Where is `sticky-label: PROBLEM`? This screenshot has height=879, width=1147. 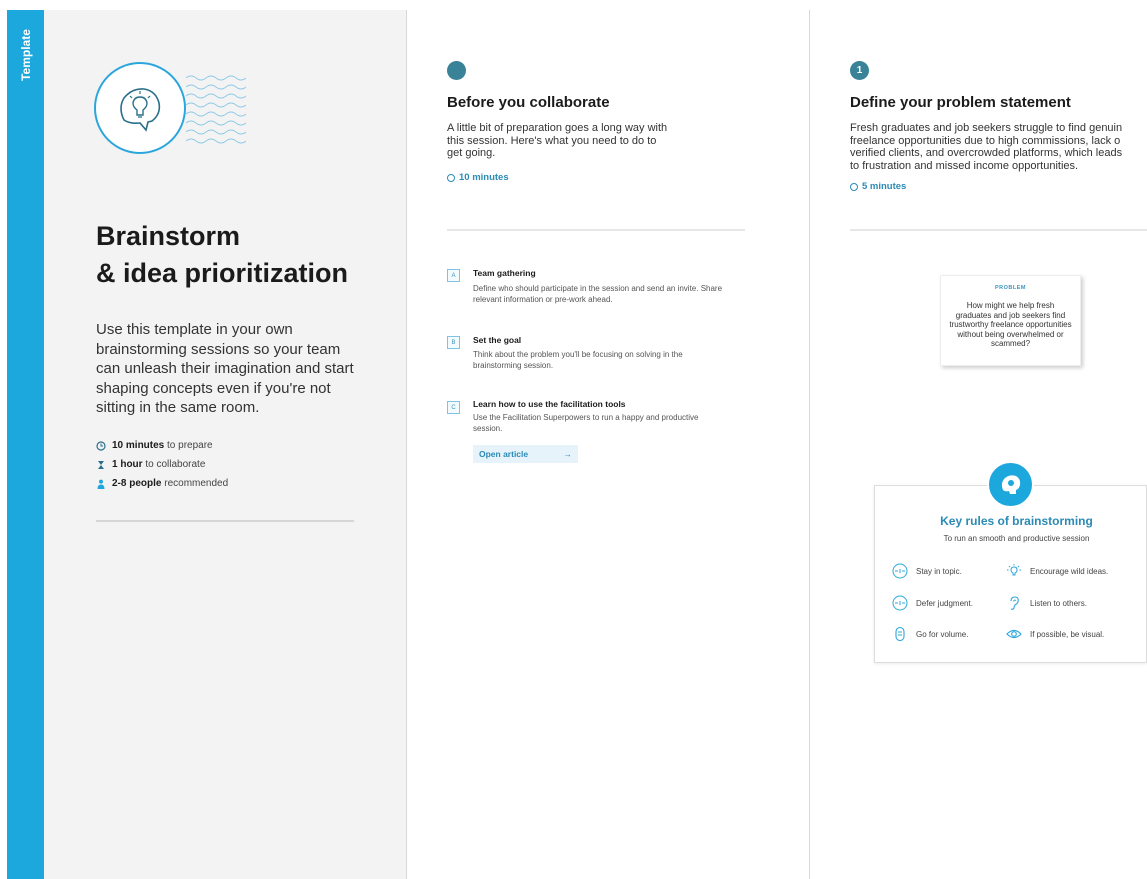
sticky-label: PROBLEM is located at coordinates (1010, 288).